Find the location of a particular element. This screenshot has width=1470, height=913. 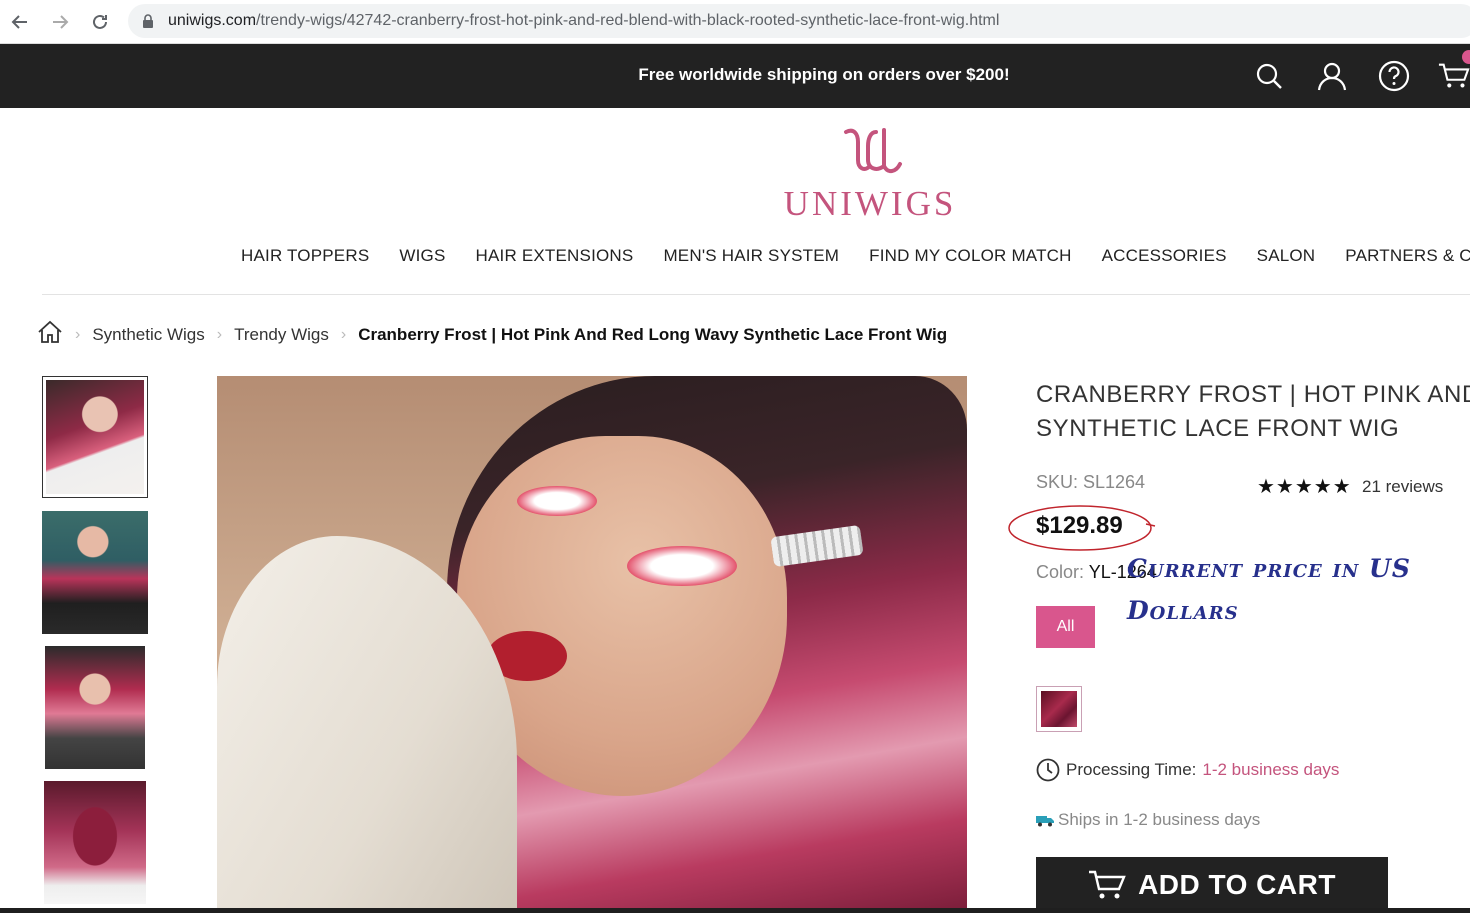

clock-icon is located at coordinates (1048, 770).